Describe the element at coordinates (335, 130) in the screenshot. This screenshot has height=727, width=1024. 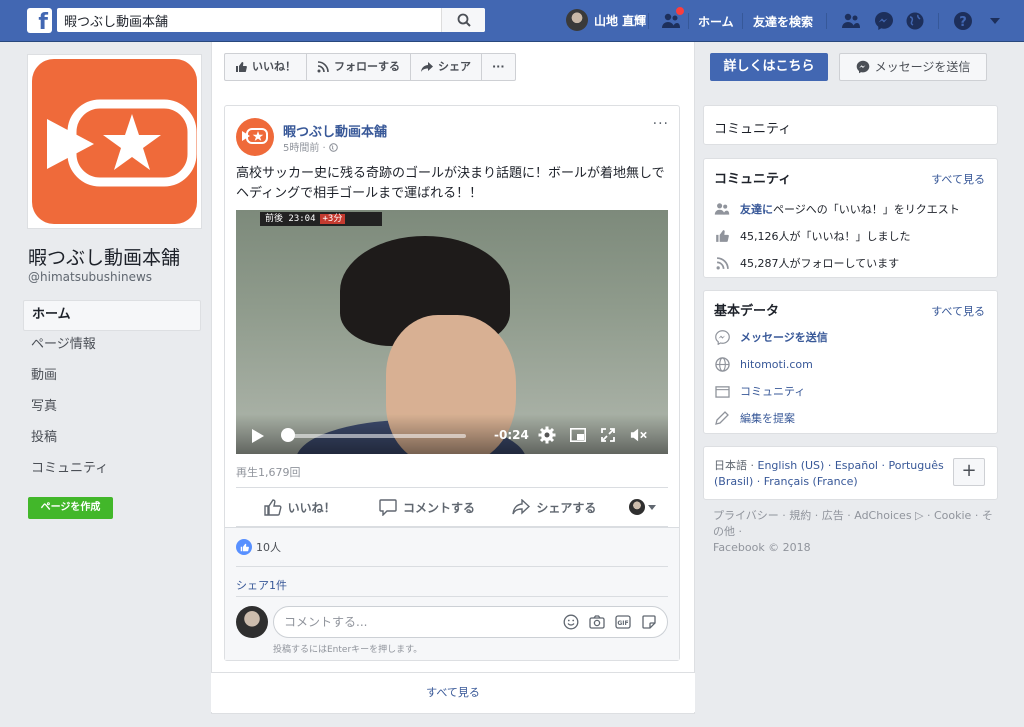
I see `post-author-name: 暇つぶし動画本舗` at that location.